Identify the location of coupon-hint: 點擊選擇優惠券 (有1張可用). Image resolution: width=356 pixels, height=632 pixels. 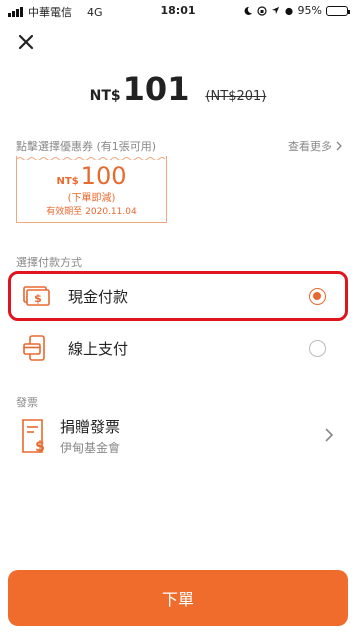
(86, 146).